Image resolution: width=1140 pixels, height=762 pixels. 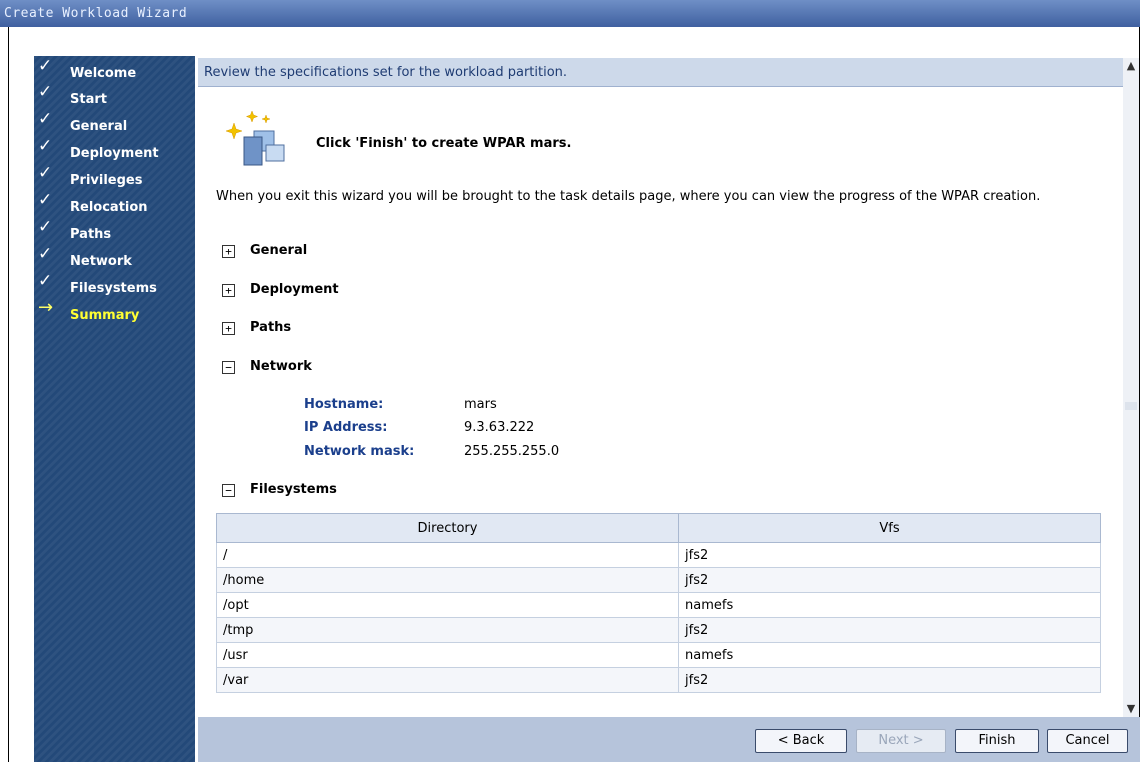 I want to click on next-button: Next >, so click(x=901, y=741).